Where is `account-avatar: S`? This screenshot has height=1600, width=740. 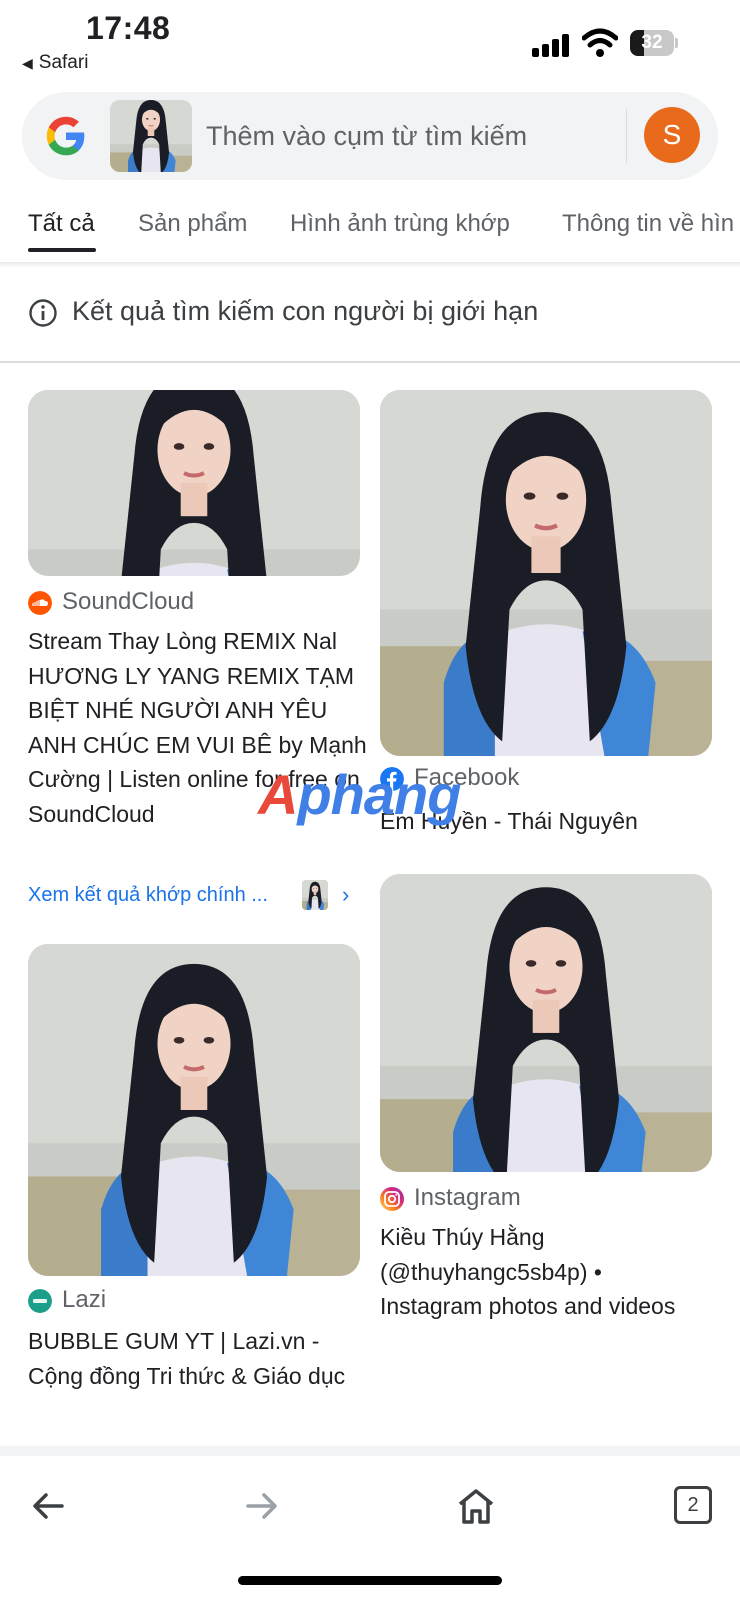 account-avatar: S is located at coordinates (672, 135).